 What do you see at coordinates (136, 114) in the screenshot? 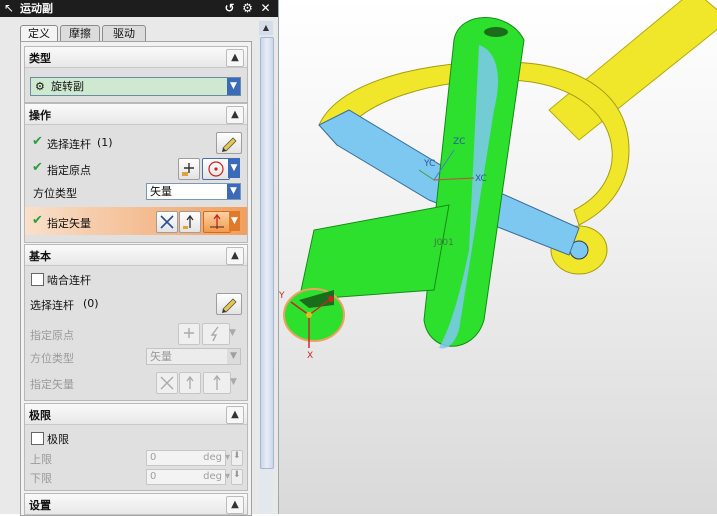
I see `section-operation-header: 操作 ▲` at bounding box center [136, 114].